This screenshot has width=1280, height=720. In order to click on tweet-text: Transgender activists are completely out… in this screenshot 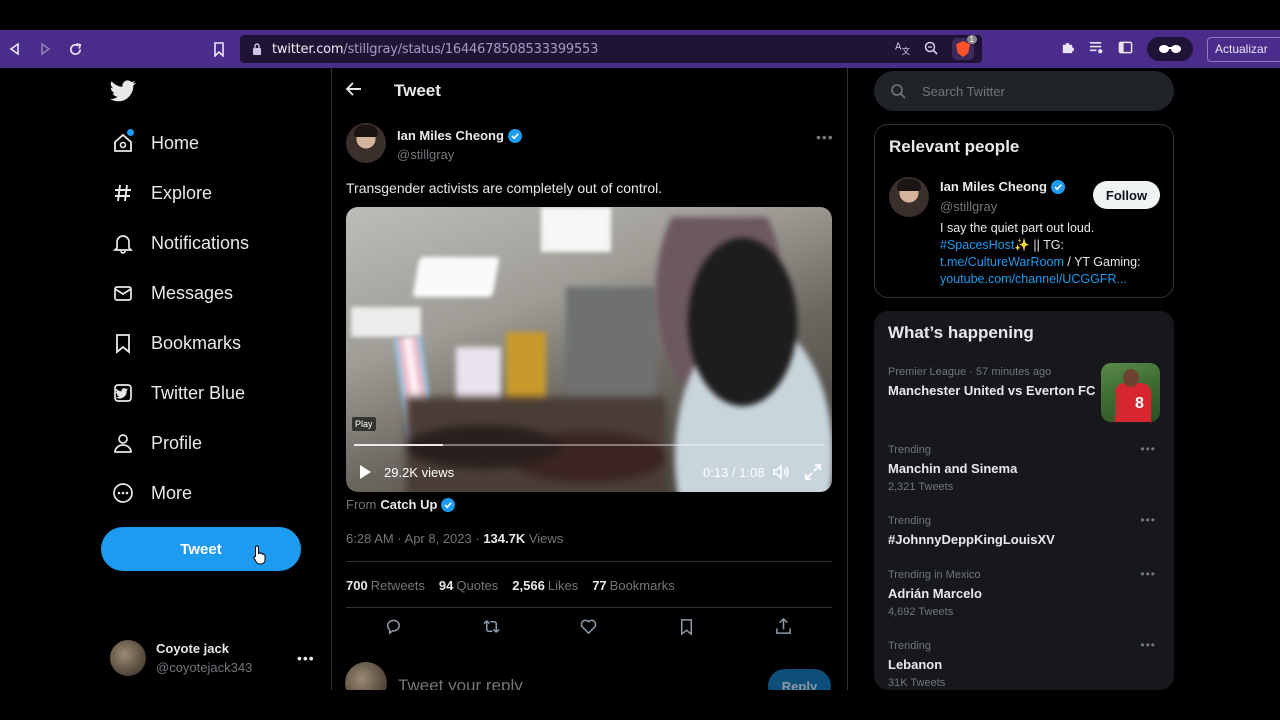, I will do `click(504, 188)`.